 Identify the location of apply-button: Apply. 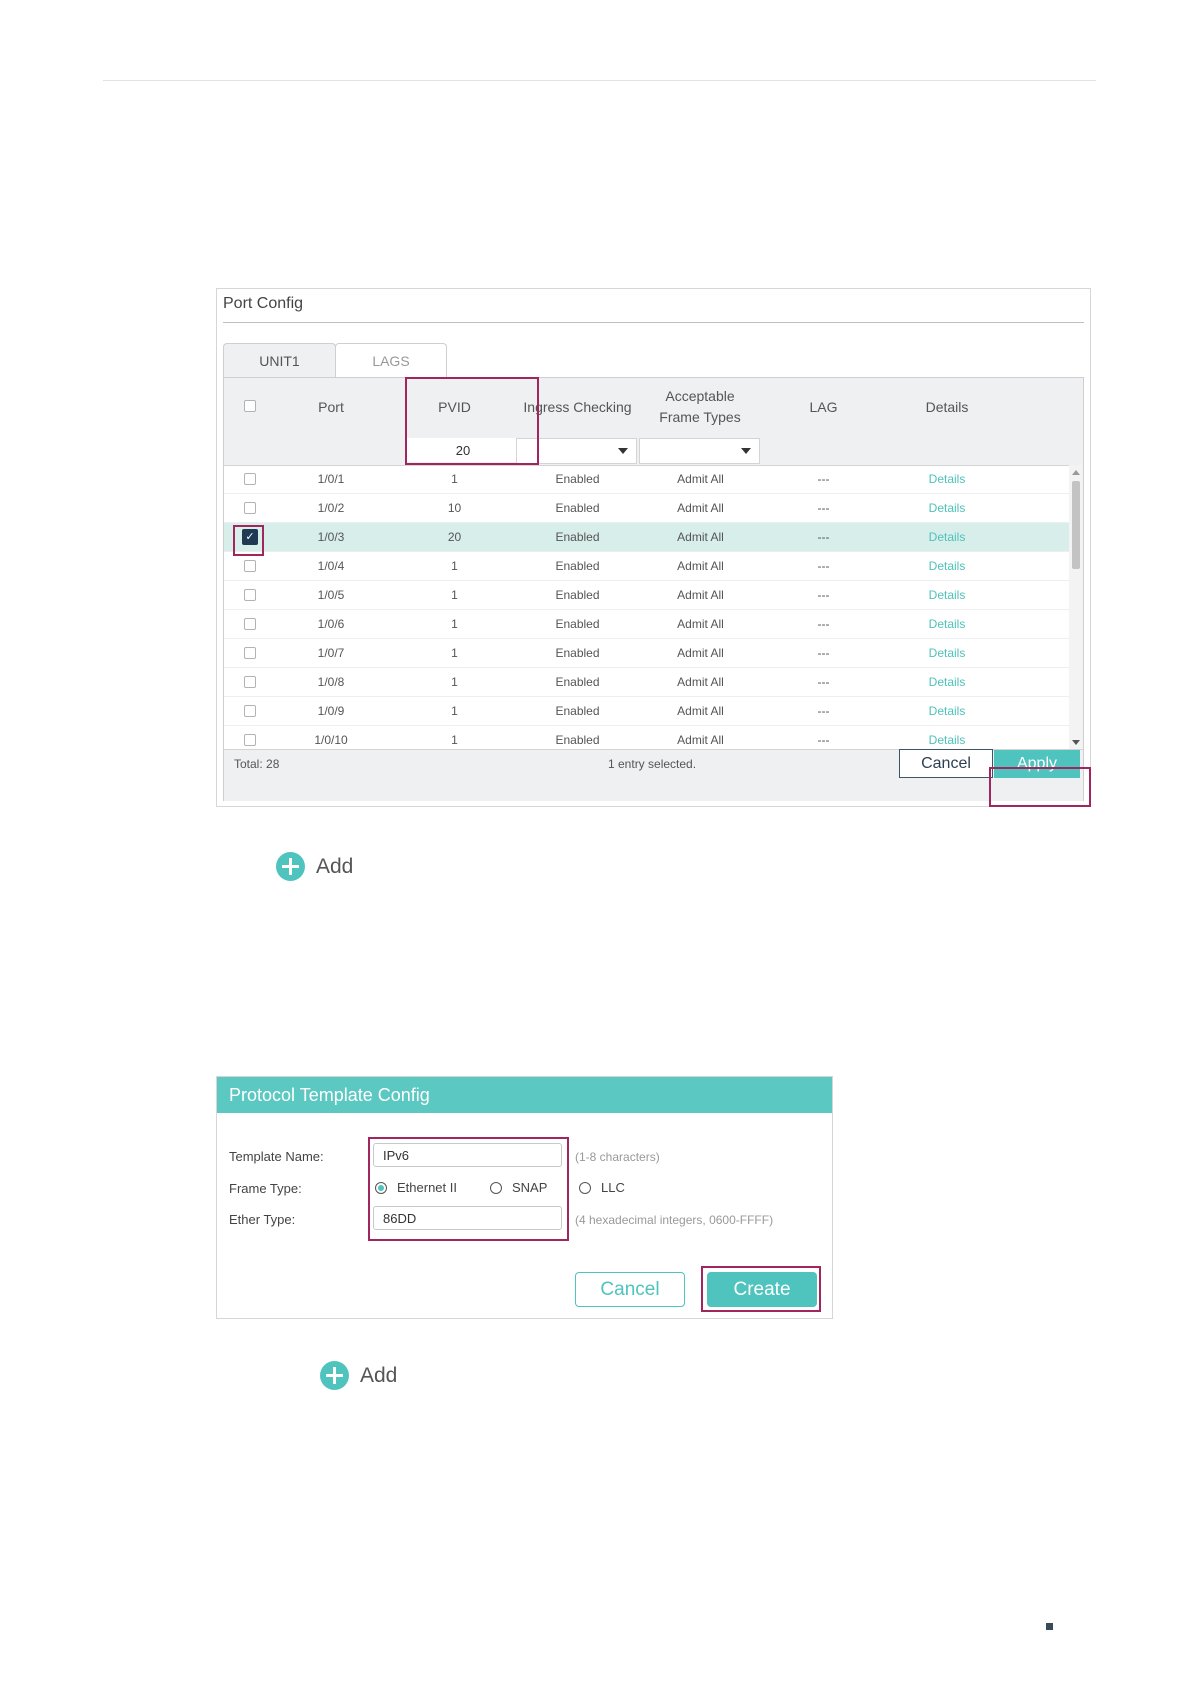
(1037, 764).